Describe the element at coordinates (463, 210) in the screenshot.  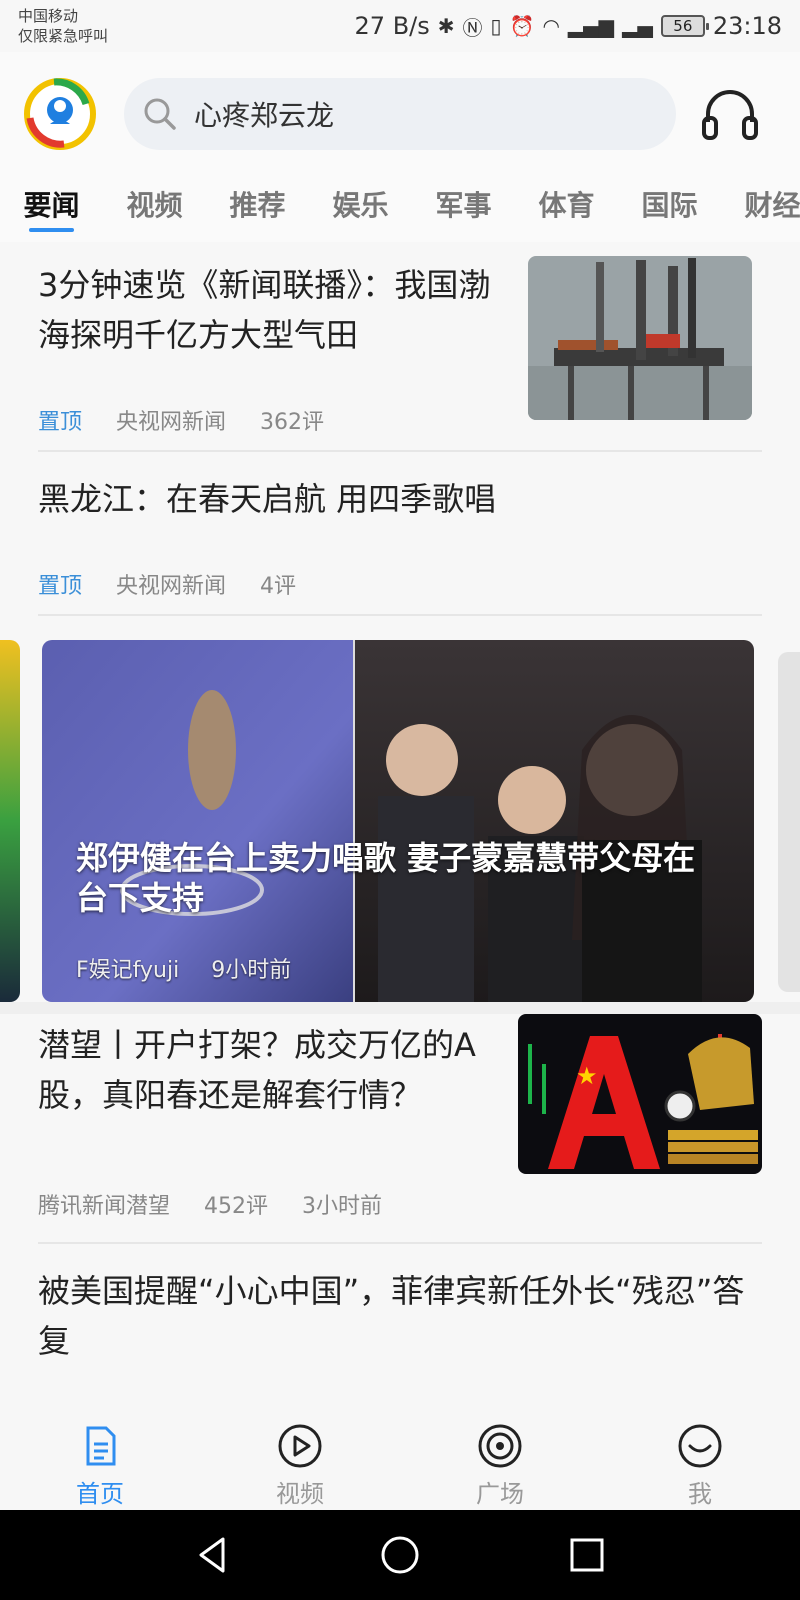
I see `tab-military: 军事` at that location.